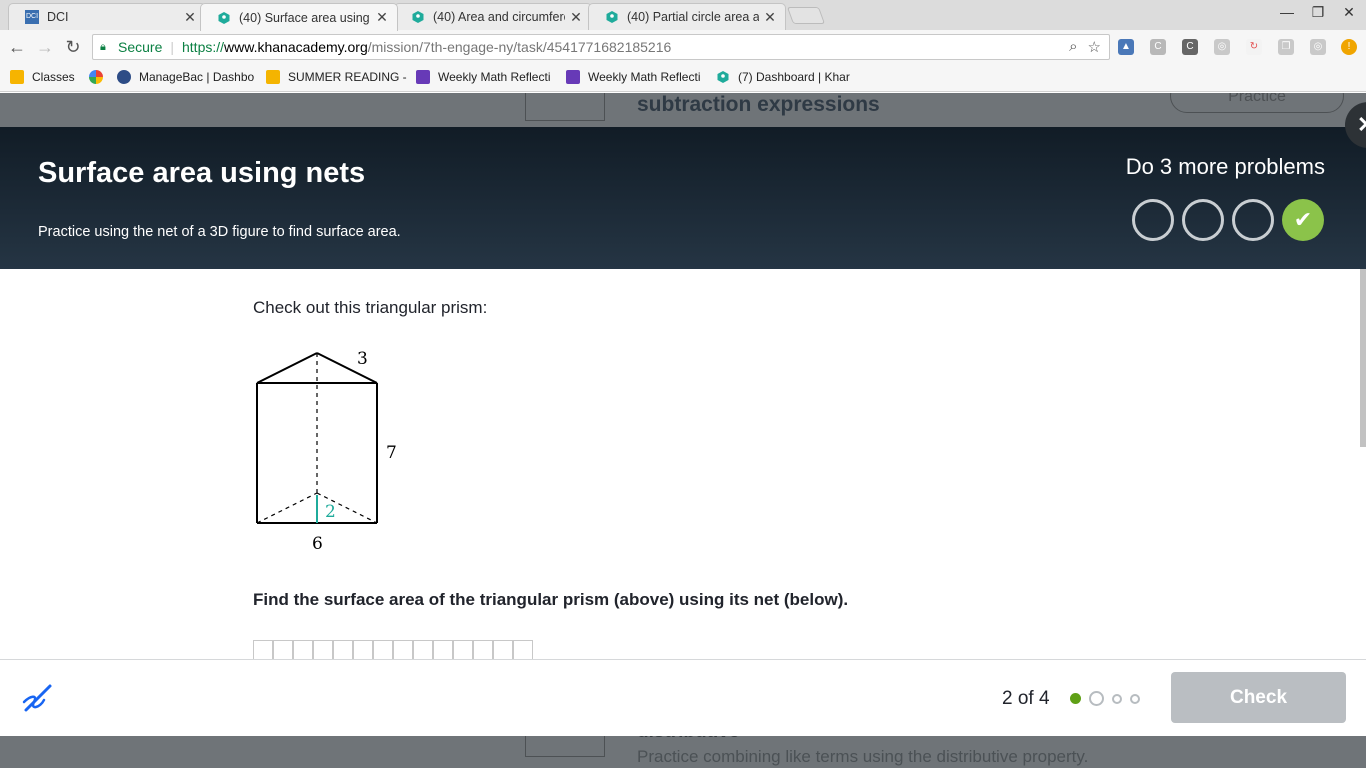  Describe the element at coordinates (1349, 12) in the screenshot. I see `window-close-icon: ✕` at that location.